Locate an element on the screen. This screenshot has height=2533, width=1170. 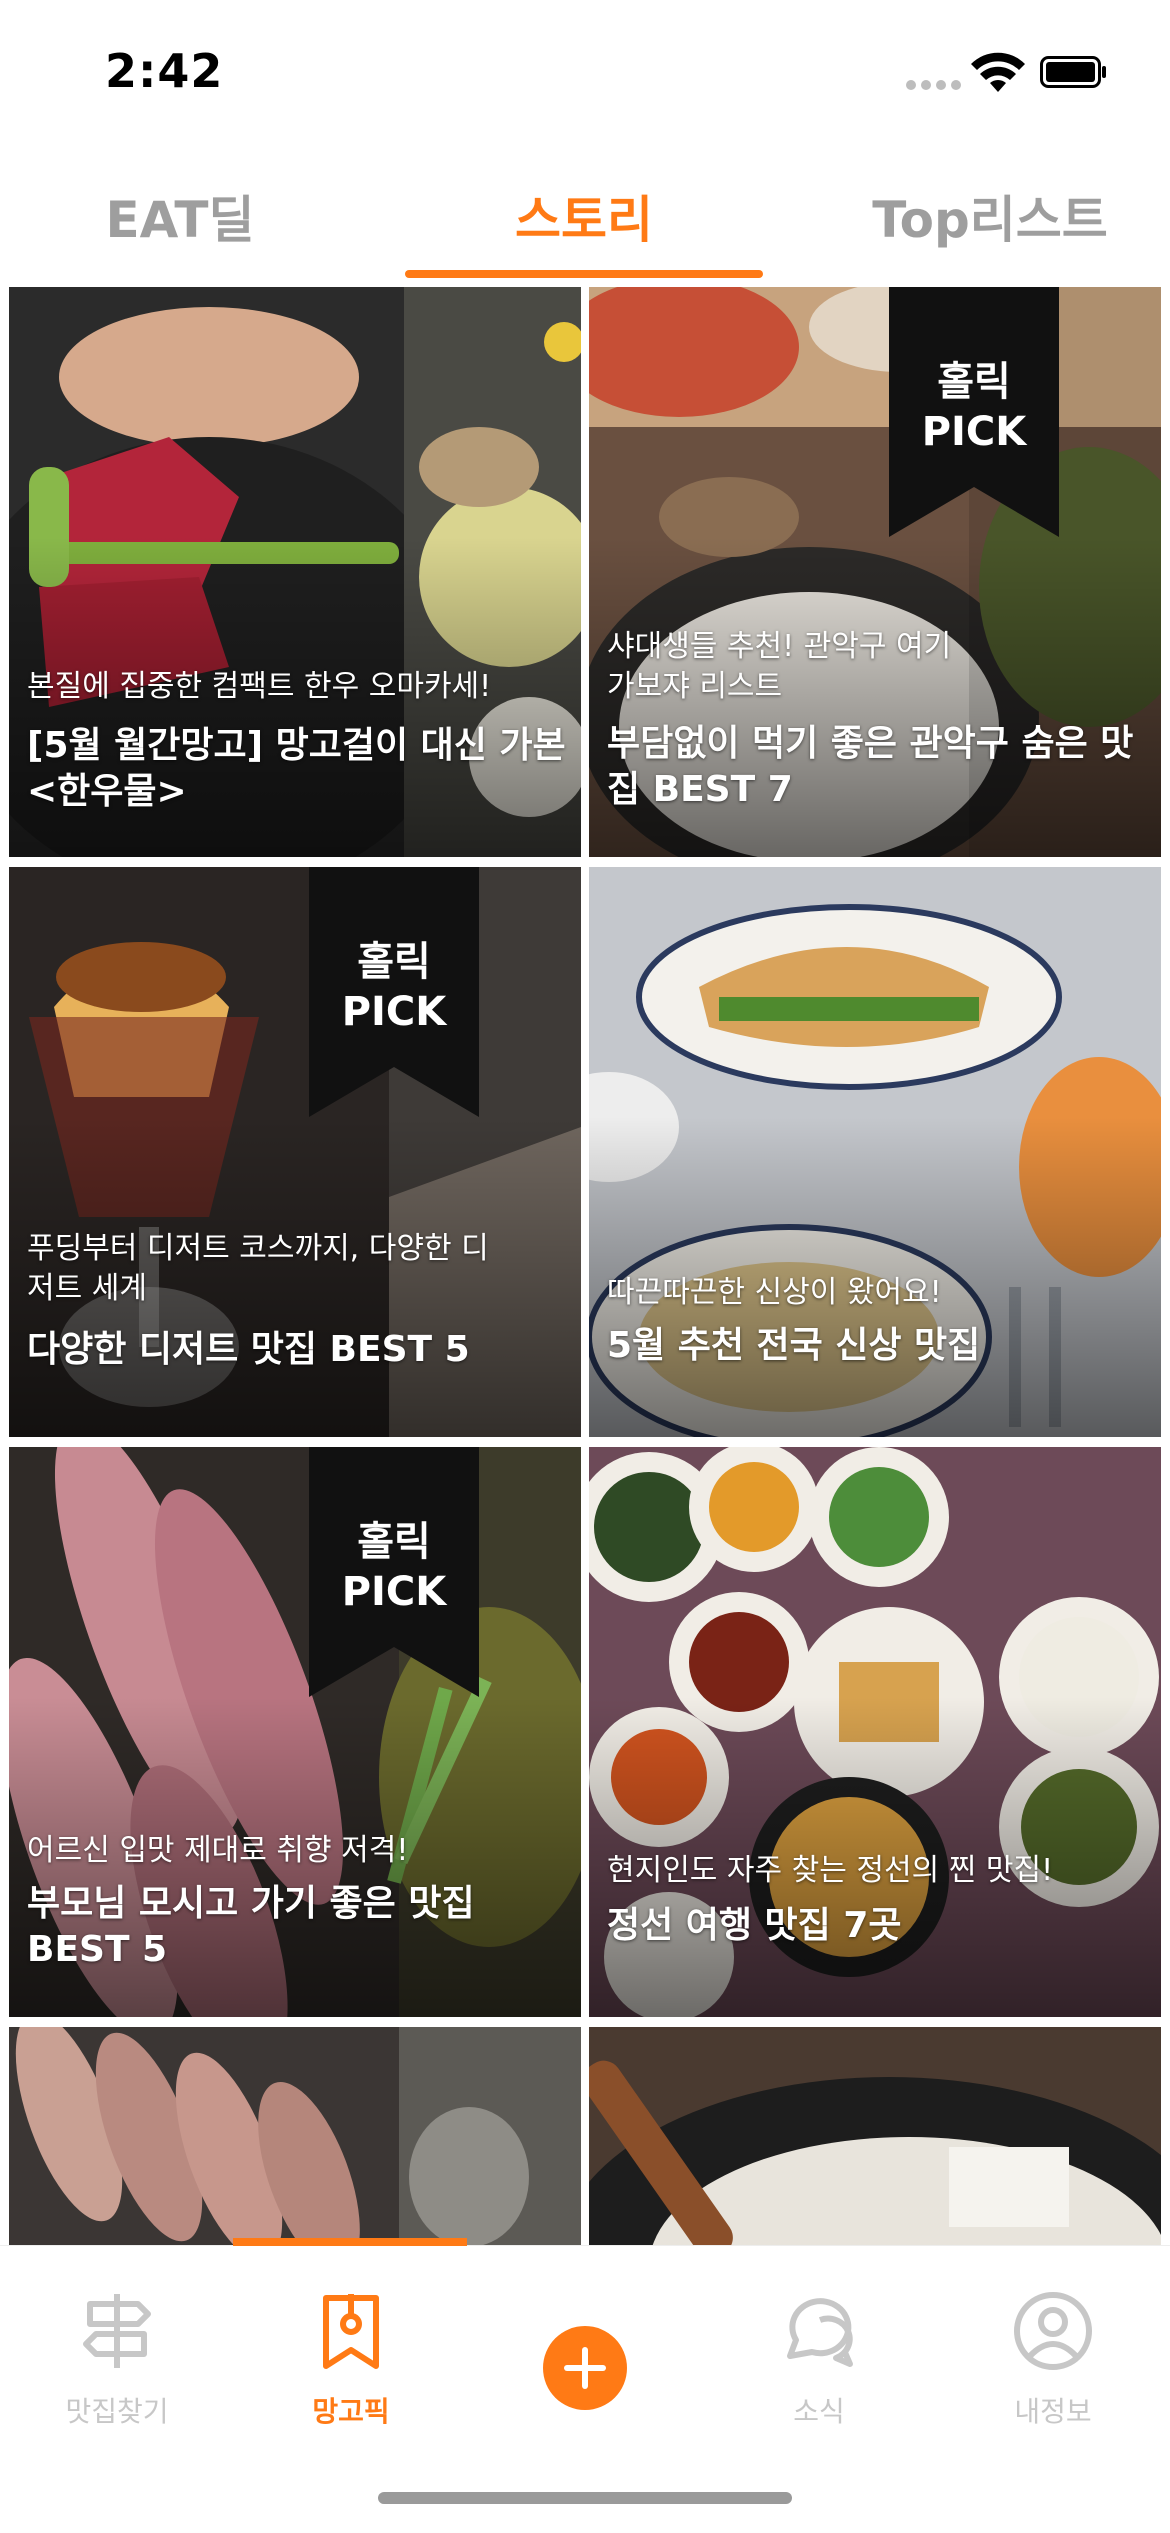
nav-mango-pick: 망고픽 is located at coordinates (351, 2358).